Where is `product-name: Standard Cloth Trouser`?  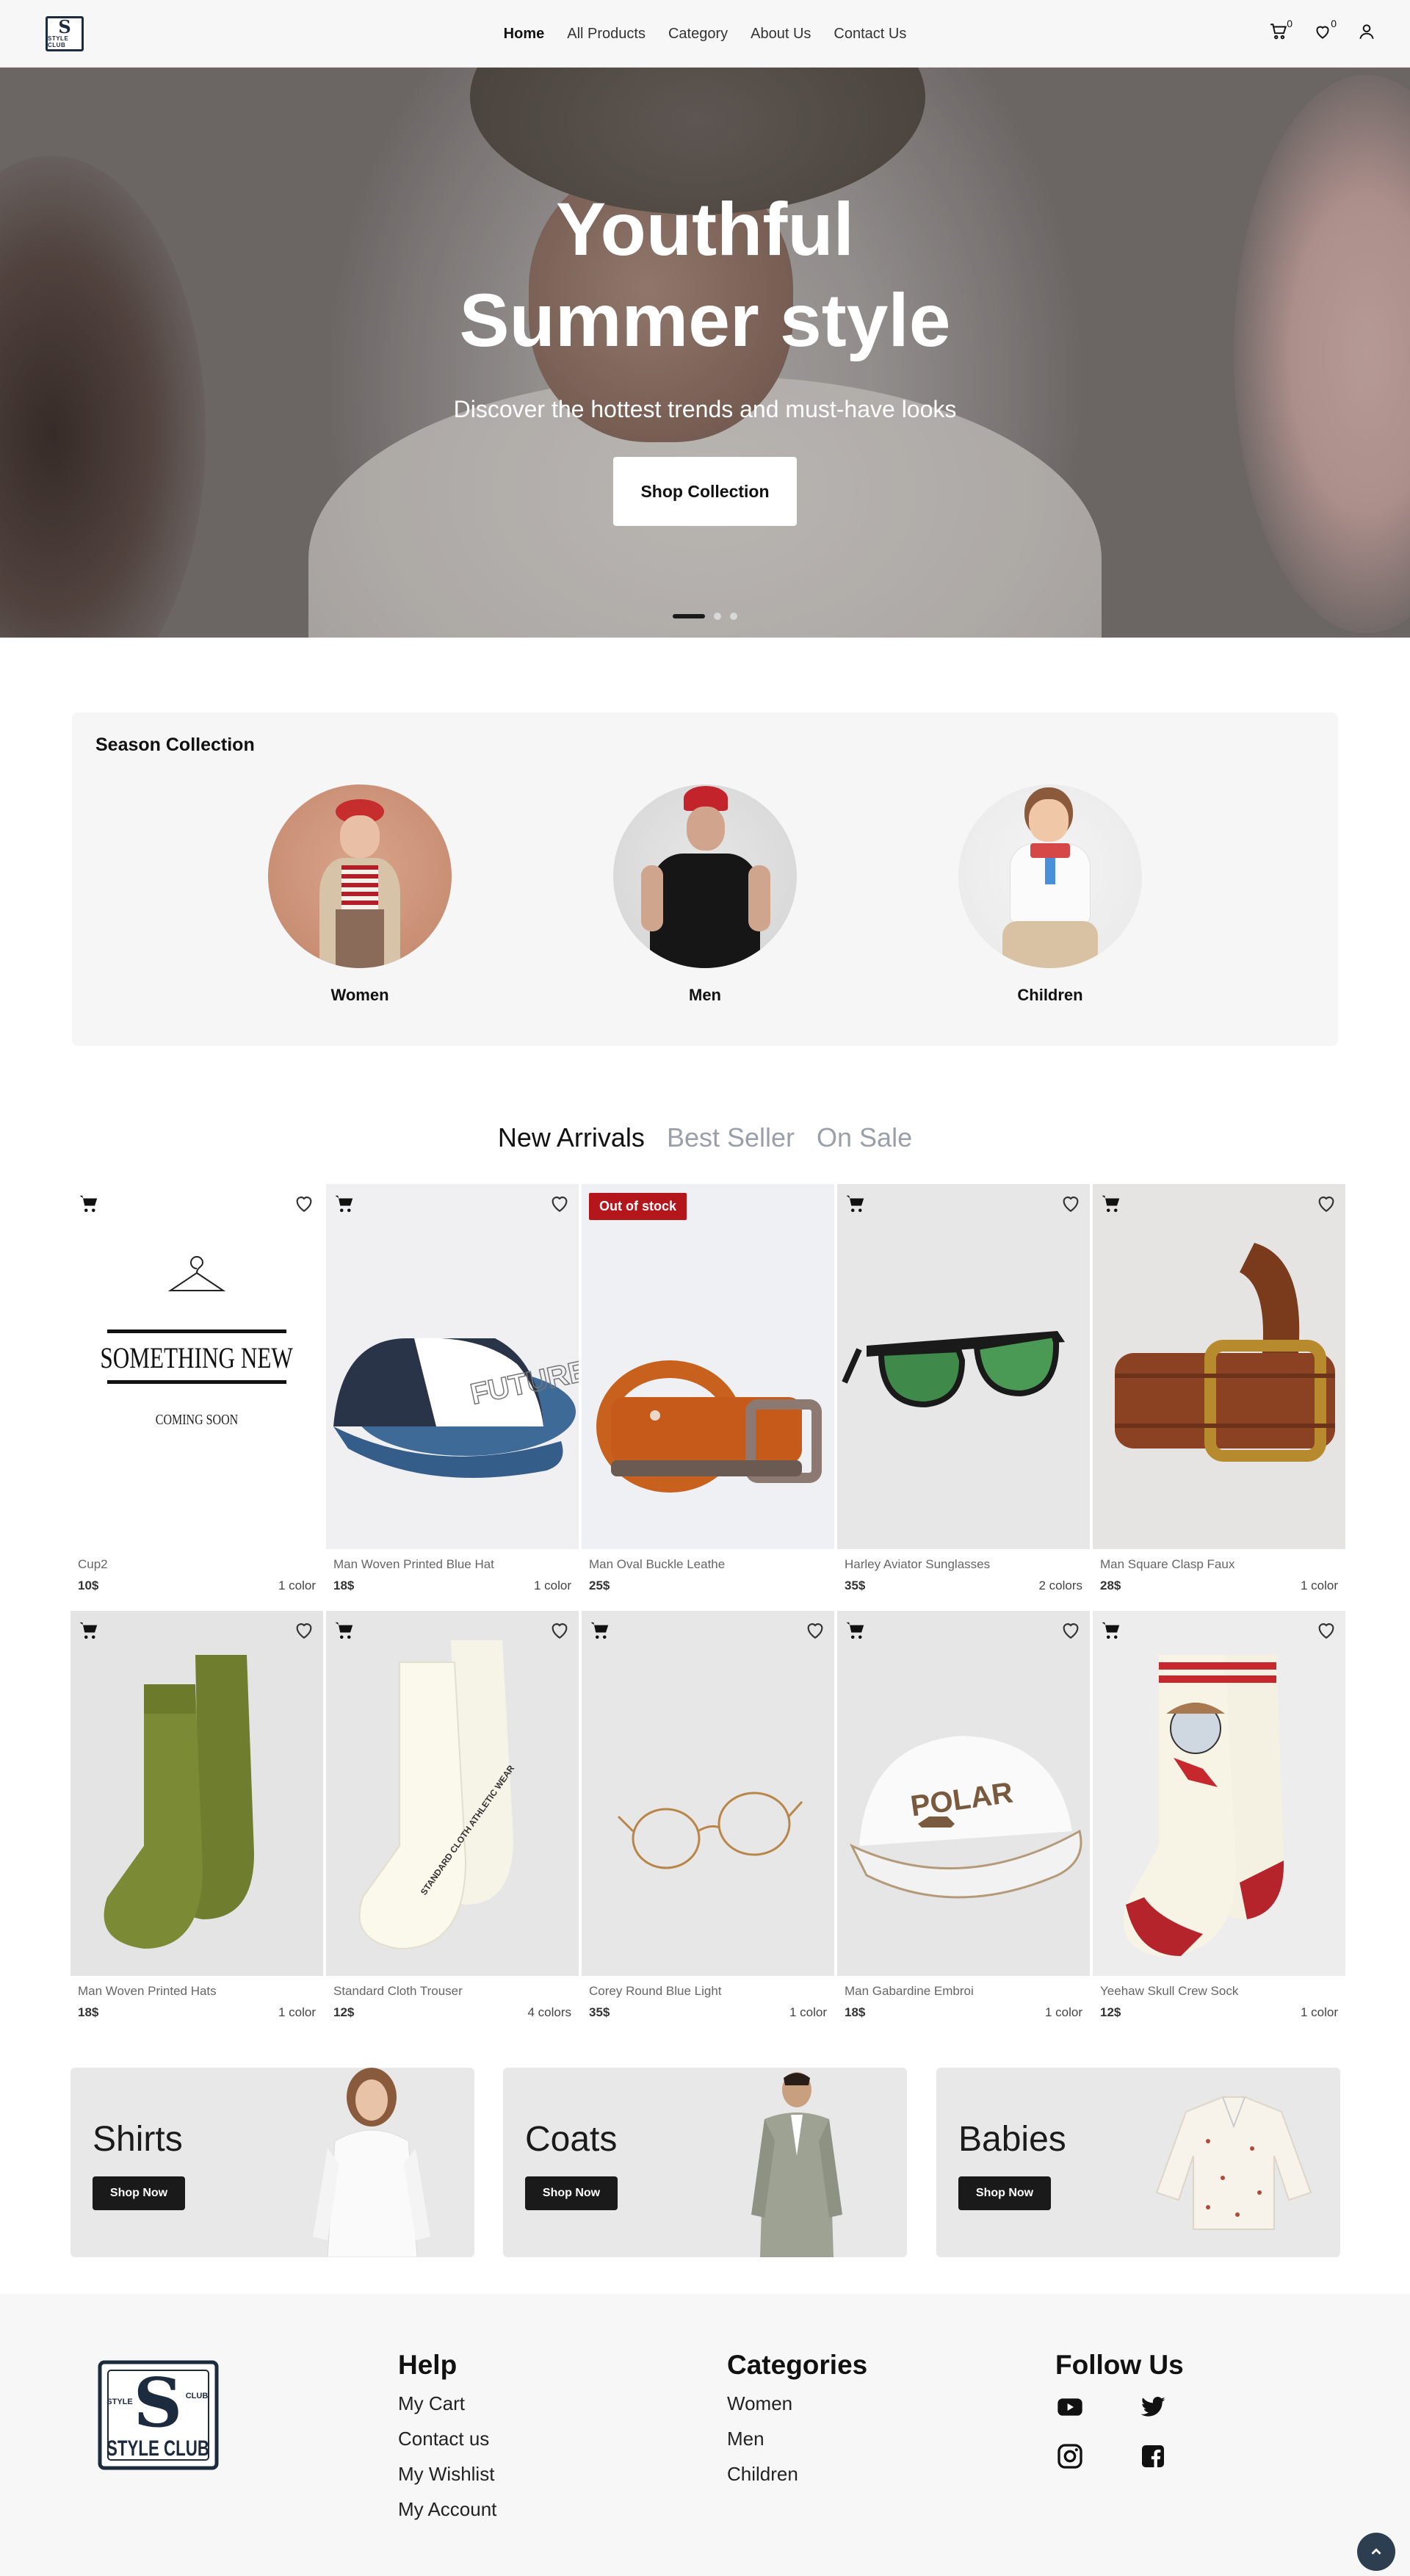 product-name: Standard Cloth Trouser is located at coordinates (398, 1992).